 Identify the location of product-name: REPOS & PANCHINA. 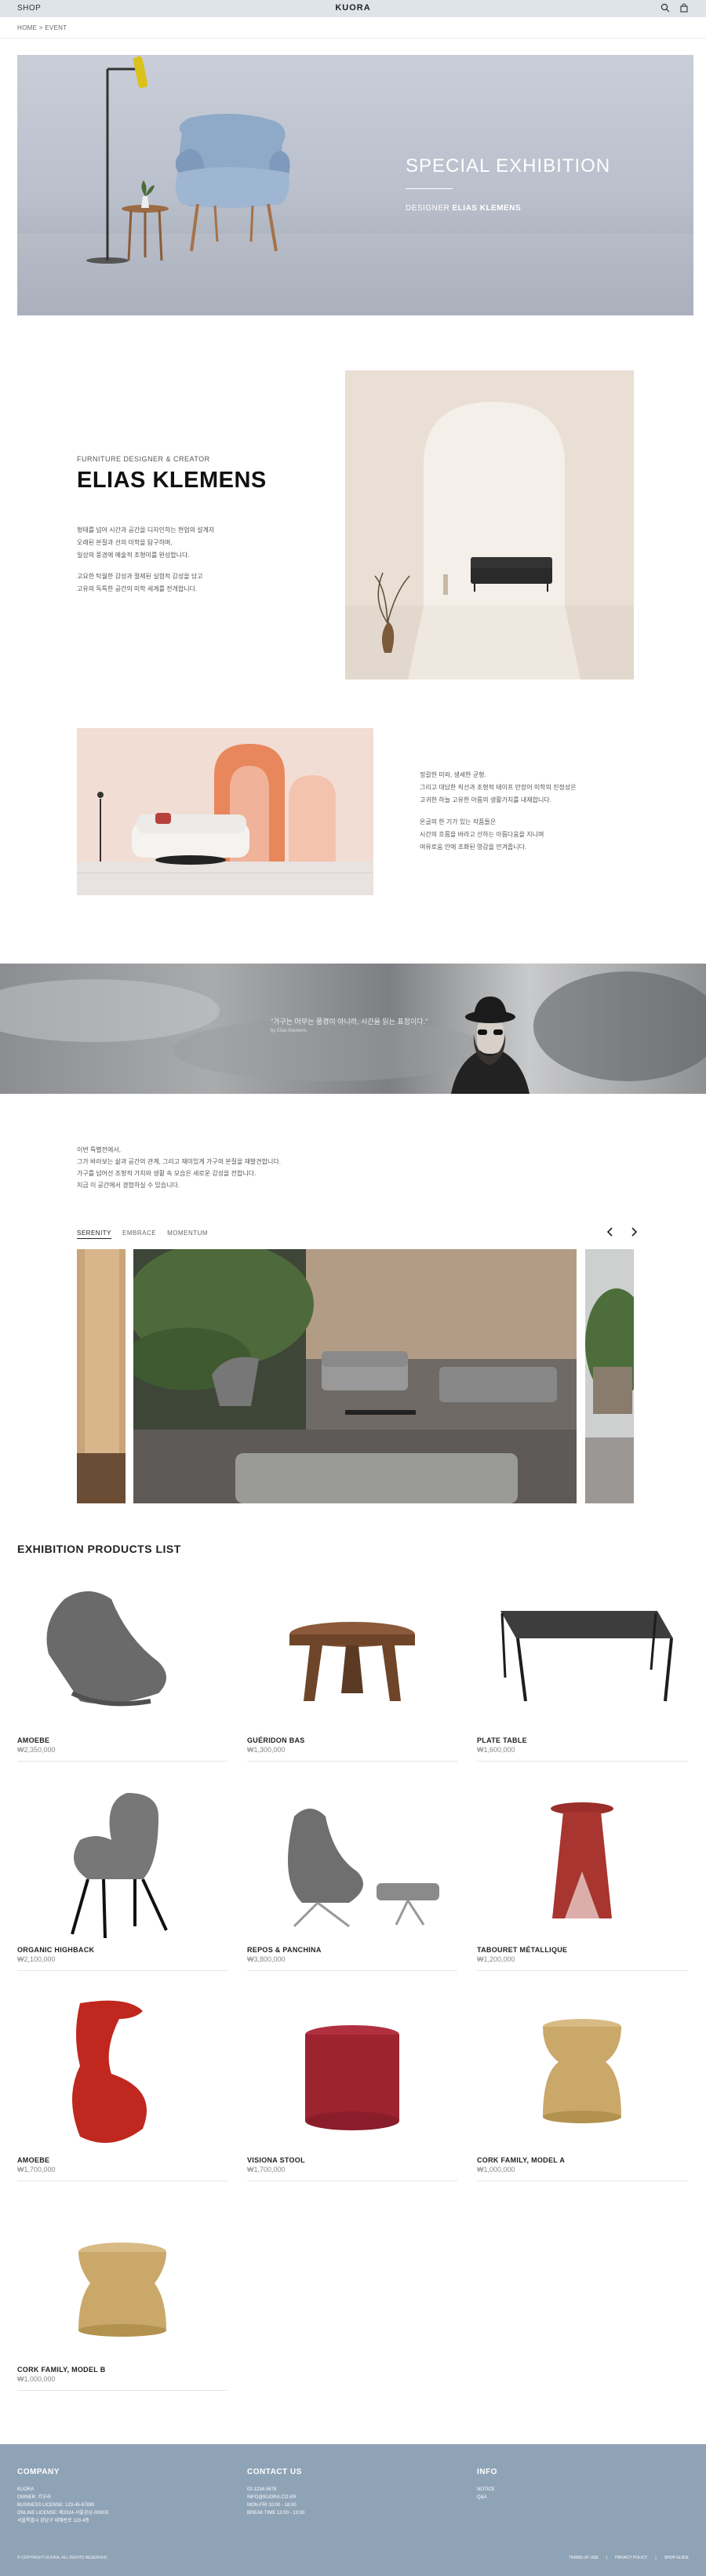
(285, 1950).